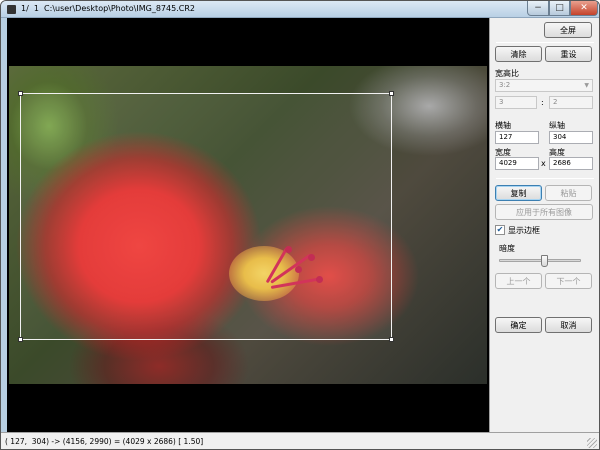  What do you see at coordinates (524, 230) in the screenshot?
I see `show-border-label: 显示边框` at bounding box center [524, 230].